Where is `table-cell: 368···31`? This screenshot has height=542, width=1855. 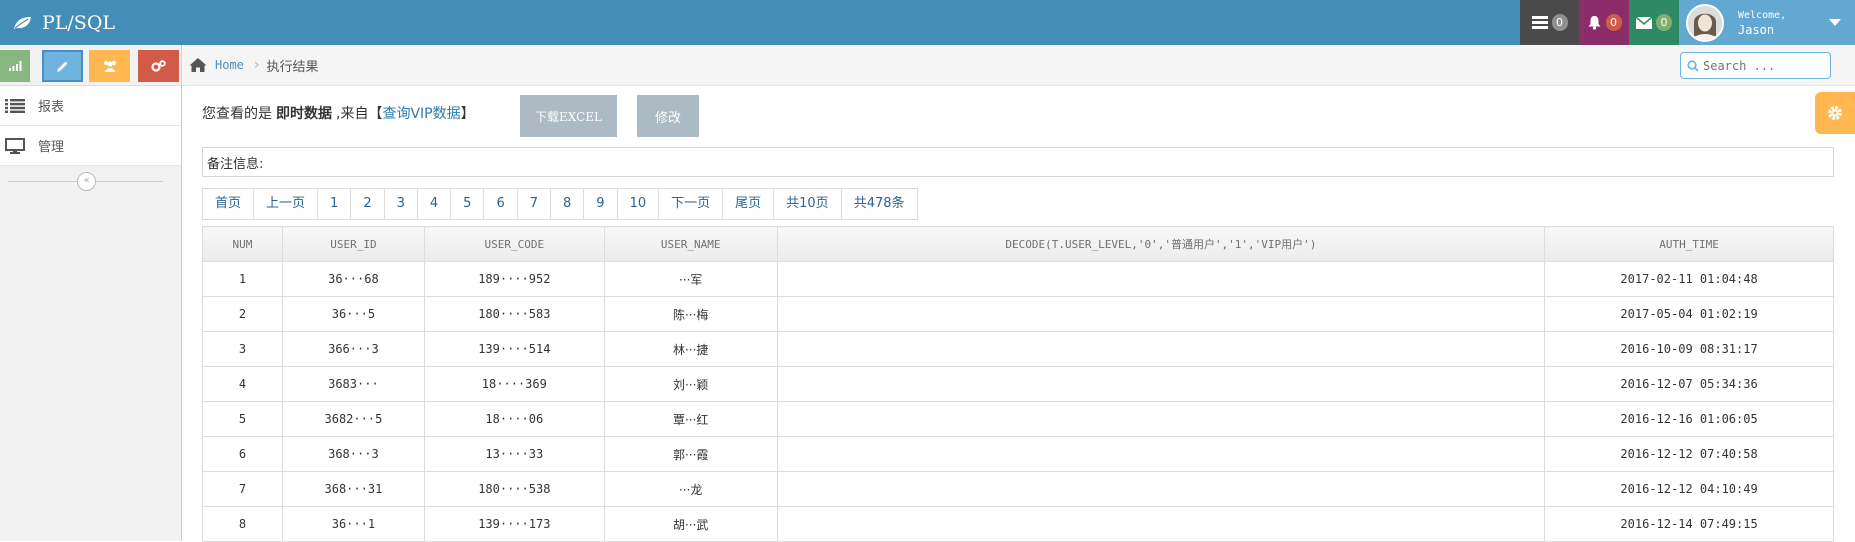
table-cell: 368···31 is located at coordinates (353, 489).